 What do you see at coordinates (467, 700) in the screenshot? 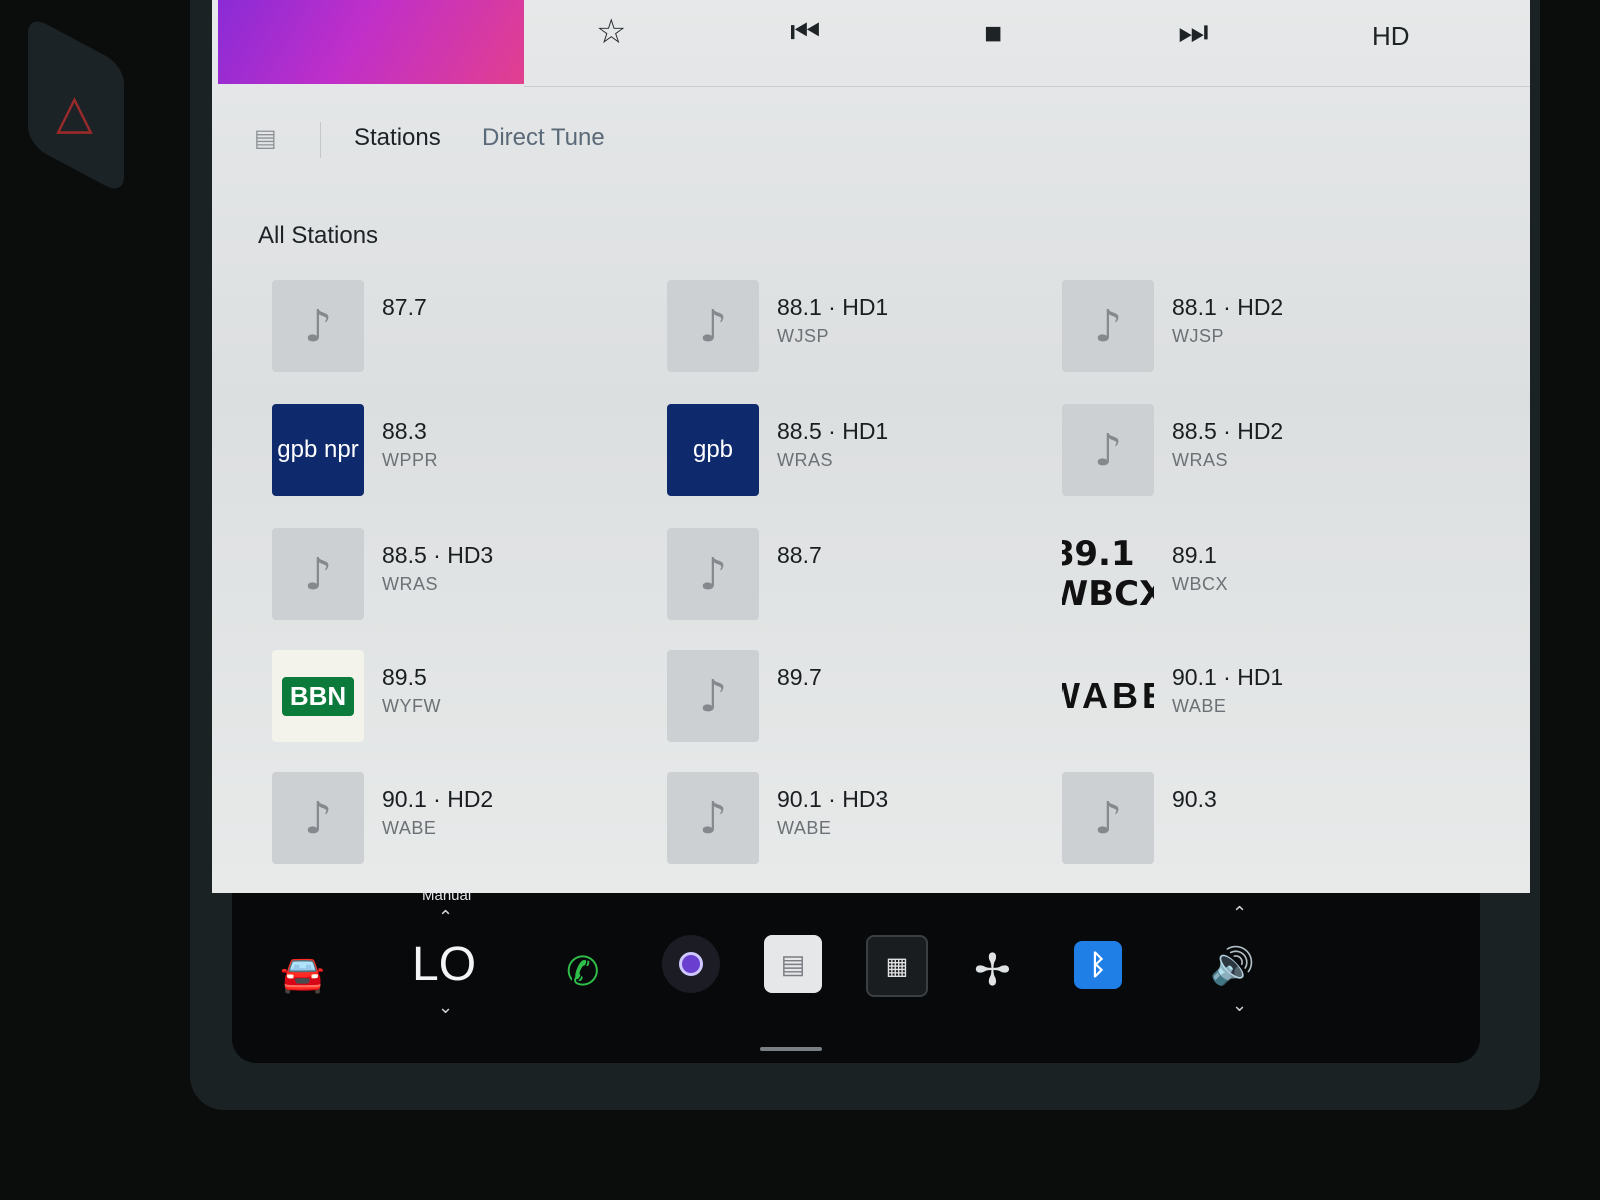
I see `station-item: BBN 89.5 WYFW` at bounding box center [467, 700].